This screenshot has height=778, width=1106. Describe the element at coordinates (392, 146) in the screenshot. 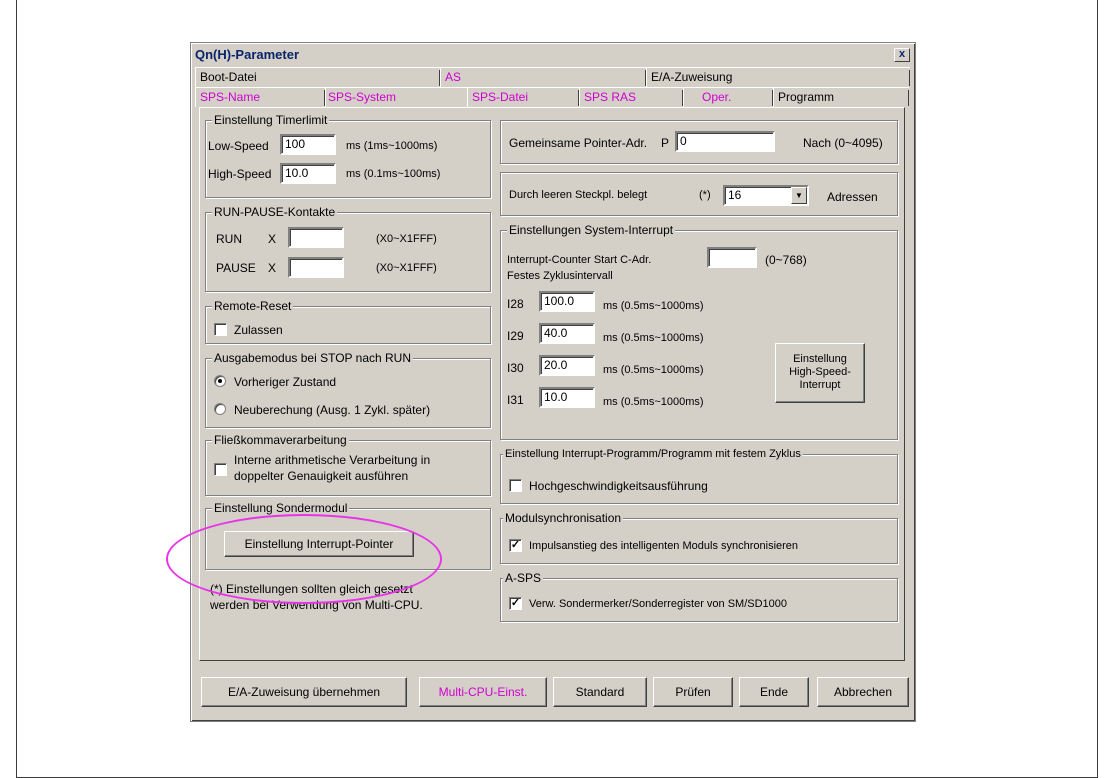

I see `low-speed-unit: ms (1ms~1000ms)` at that location.